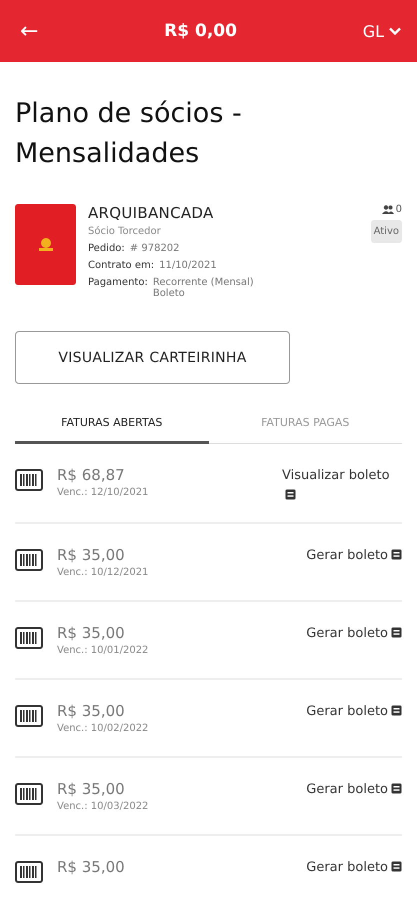 Image resolution: width=417 pixels, height=900 pixels. I want to click on view-card-button: VISUALIZAR CARTEIRINHA, so click(152, 357).